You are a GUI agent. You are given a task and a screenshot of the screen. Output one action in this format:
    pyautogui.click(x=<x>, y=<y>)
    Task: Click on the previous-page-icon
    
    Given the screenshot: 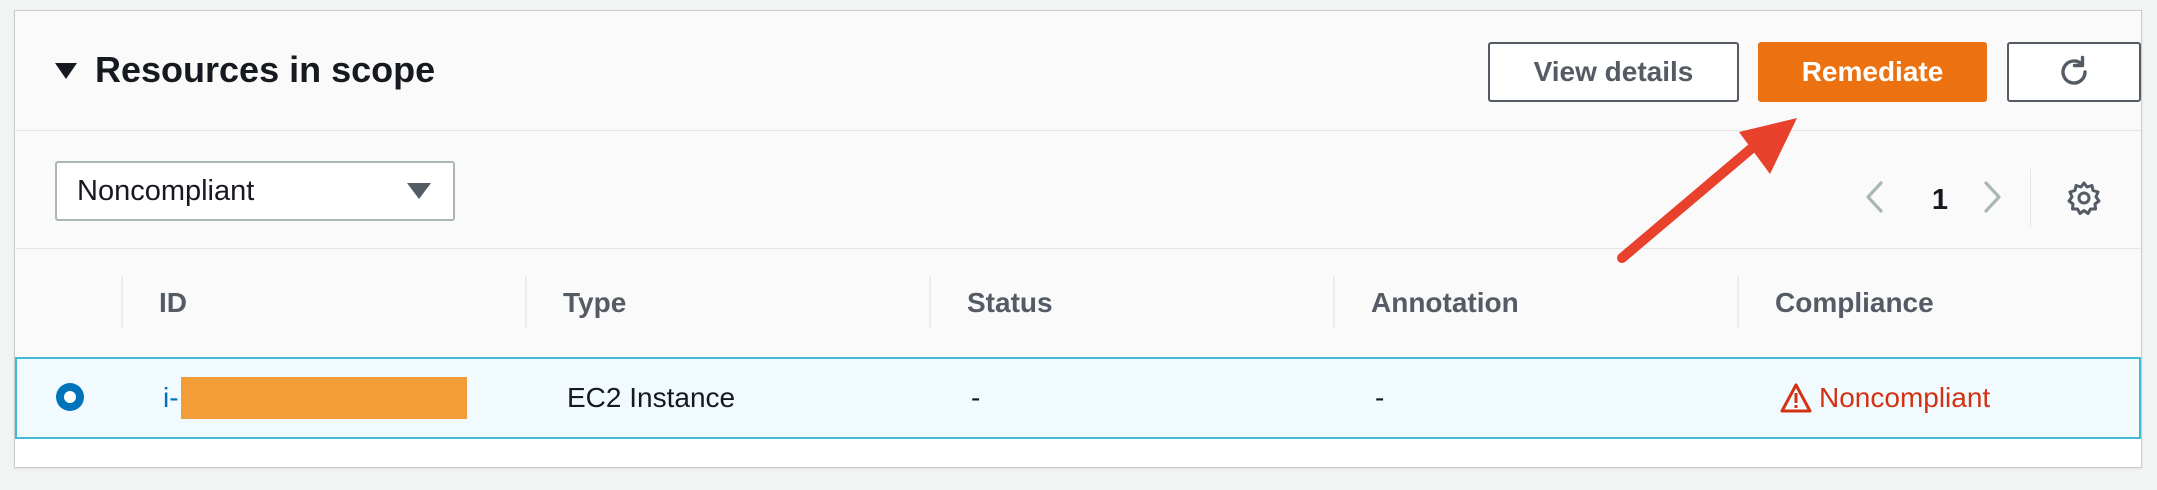 What is the action you would take?
    pyautogui.click(x=1874, y=197)
    